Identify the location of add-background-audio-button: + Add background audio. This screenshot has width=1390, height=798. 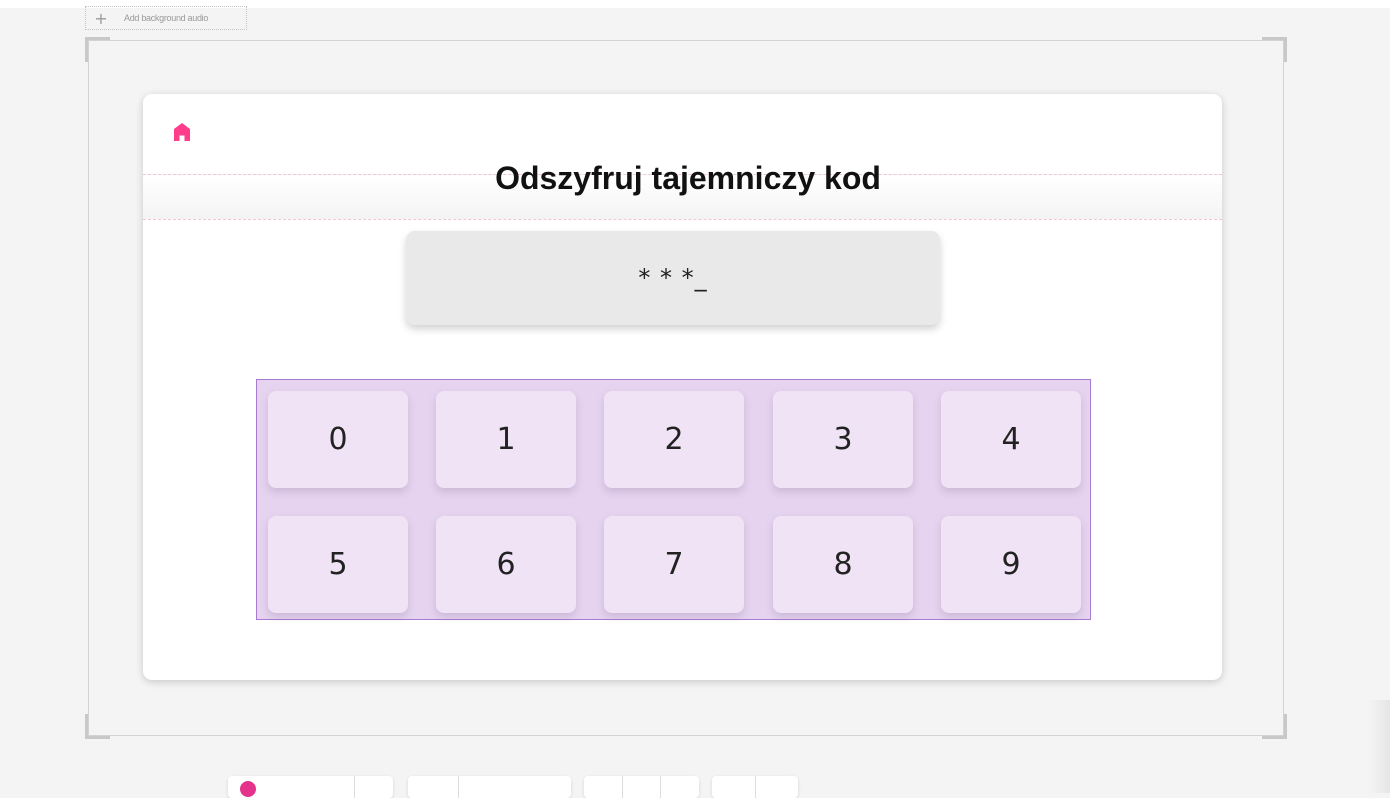
(166, 18).